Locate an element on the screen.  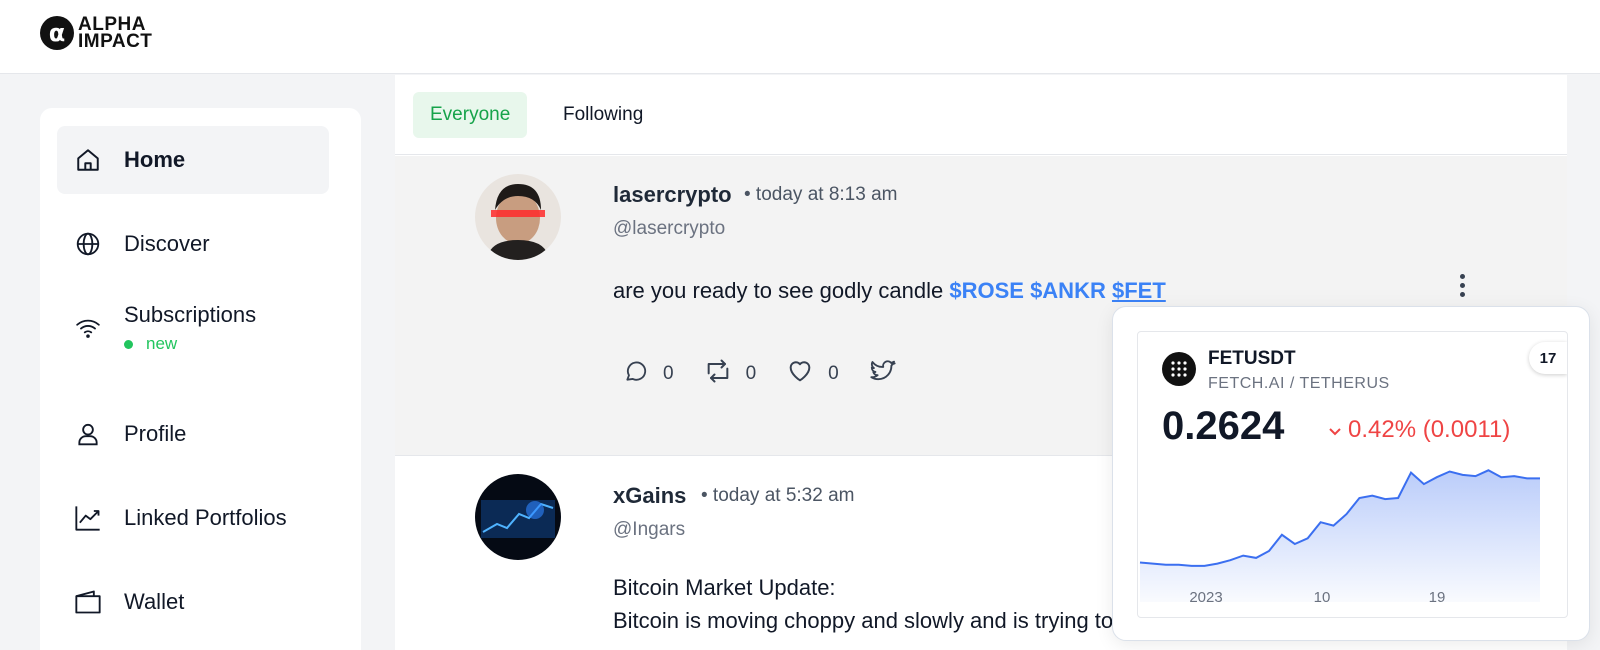
sidebar-item-home: Home is located at coordinates (193, 160).